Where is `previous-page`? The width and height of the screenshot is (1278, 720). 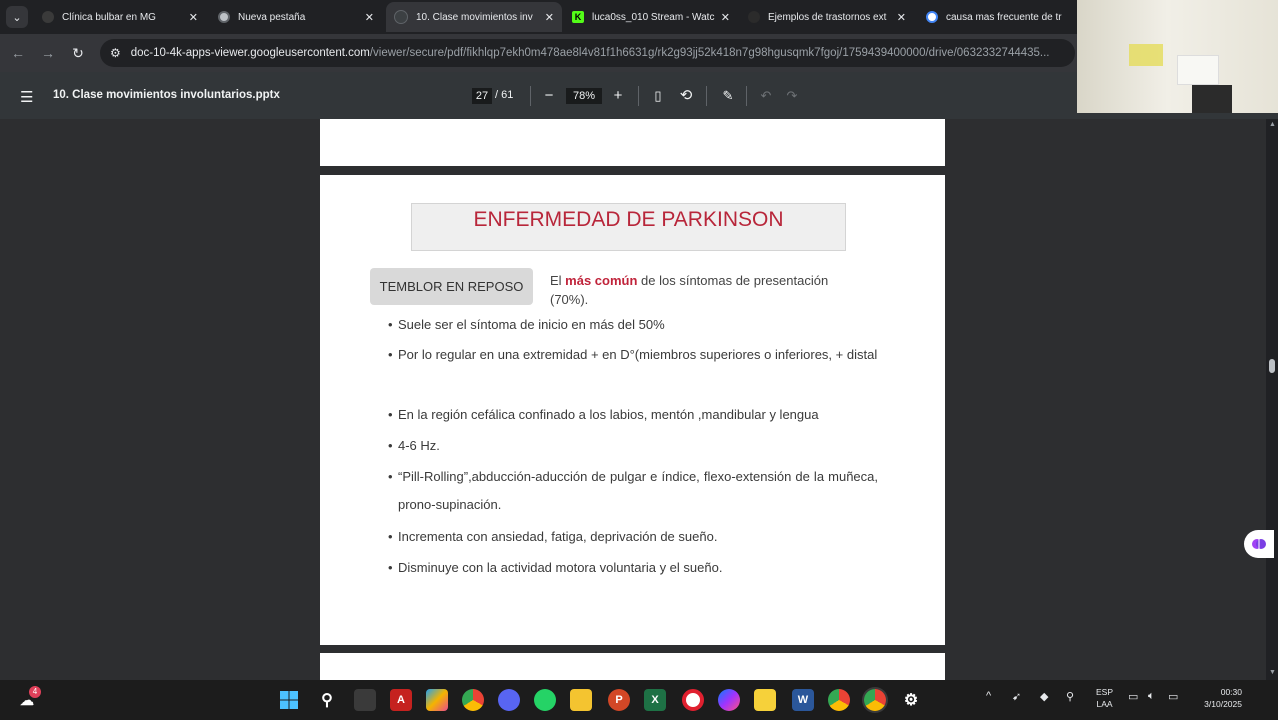 previous-page is located at coordinates (632, 142).